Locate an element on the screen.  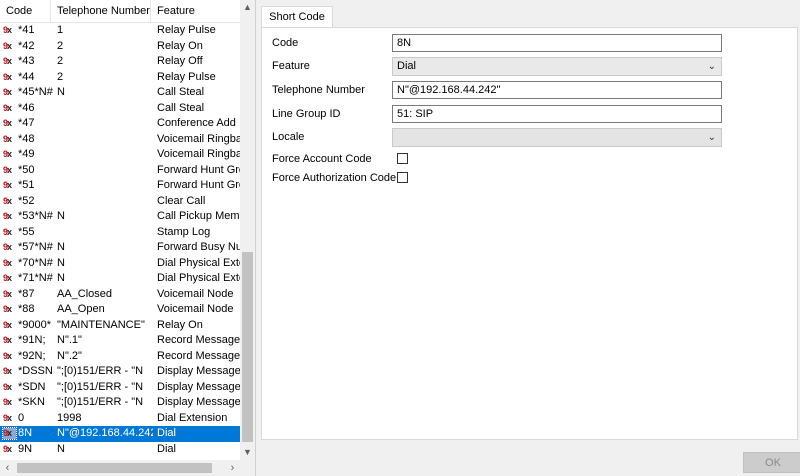
table-row: 9x *46 Call Steal is located at coordinates (120, 109).